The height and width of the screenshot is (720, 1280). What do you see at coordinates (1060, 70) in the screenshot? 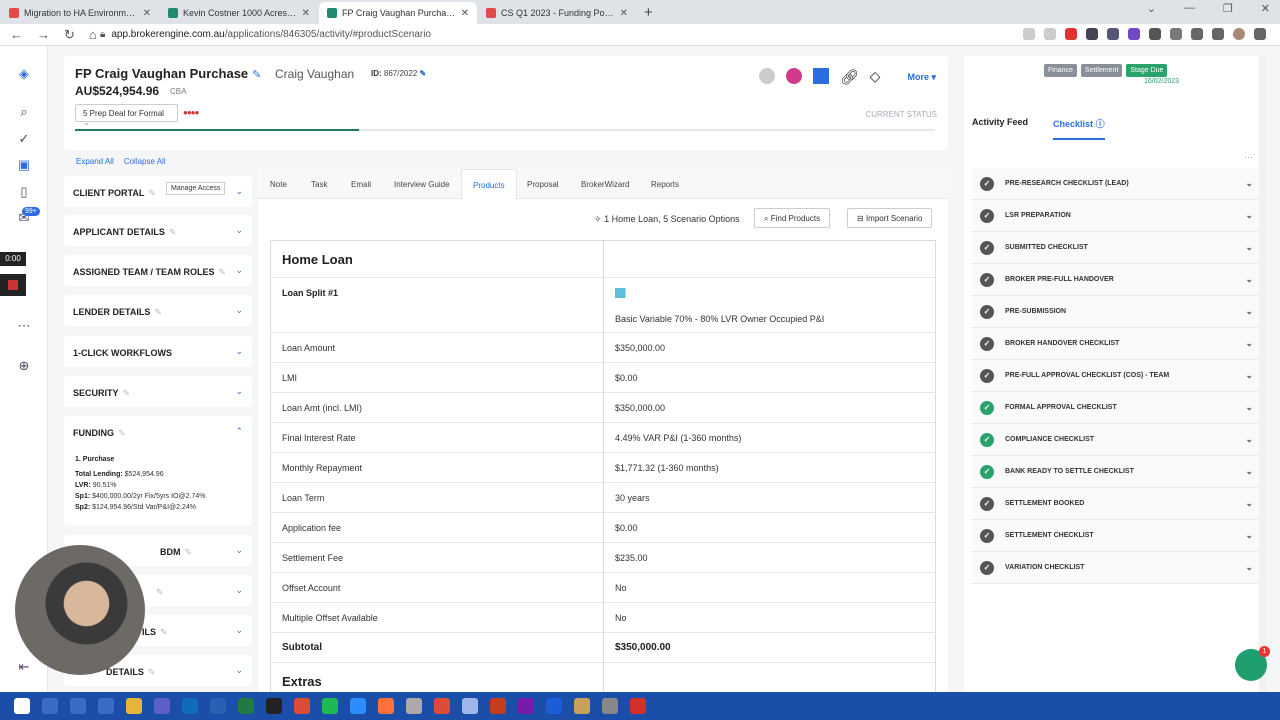
I see `stage-finance: Finance` at bounding box center [1060, 70].